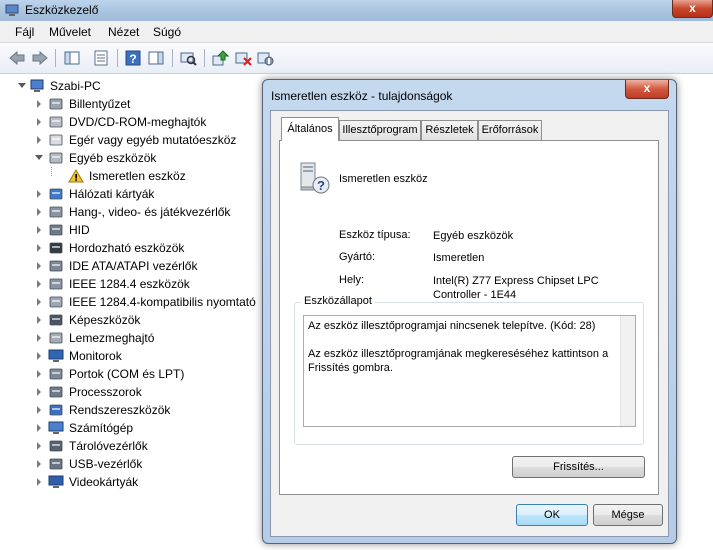  Describe the element at coordinates (647, 89) in the screenshot. I see `dialog-close-button: x` at that location.